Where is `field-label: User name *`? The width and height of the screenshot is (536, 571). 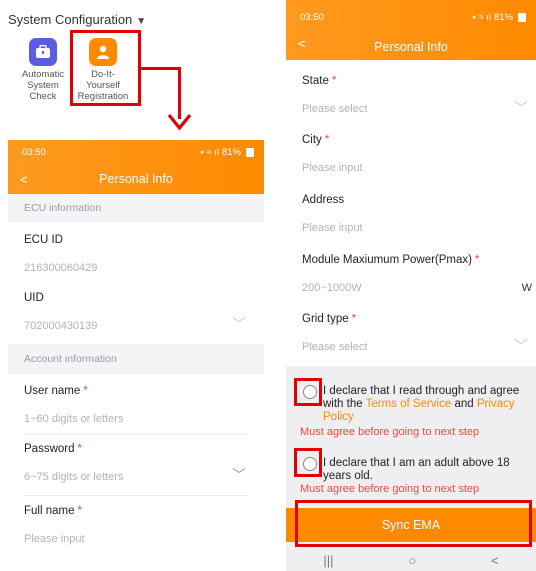
field-label: User name * is located at coordinates (136, 391).